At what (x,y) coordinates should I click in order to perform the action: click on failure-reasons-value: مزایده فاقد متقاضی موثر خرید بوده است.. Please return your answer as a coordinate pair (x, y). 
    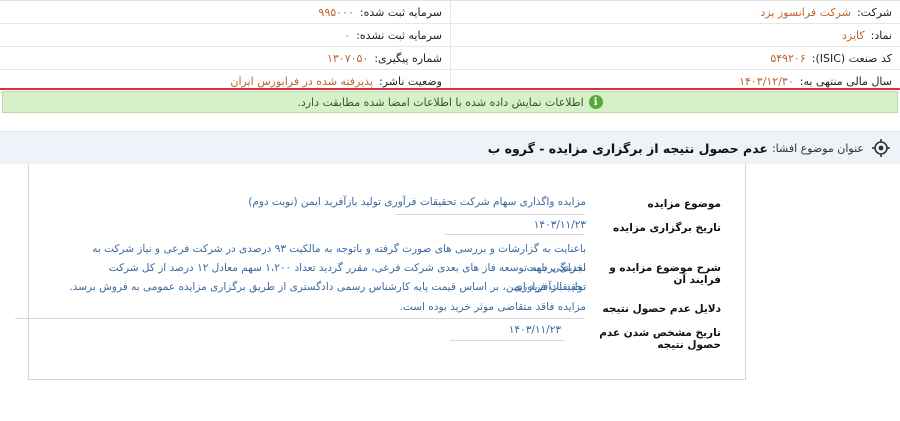
    Looking at the image, I should click on (492, 307).